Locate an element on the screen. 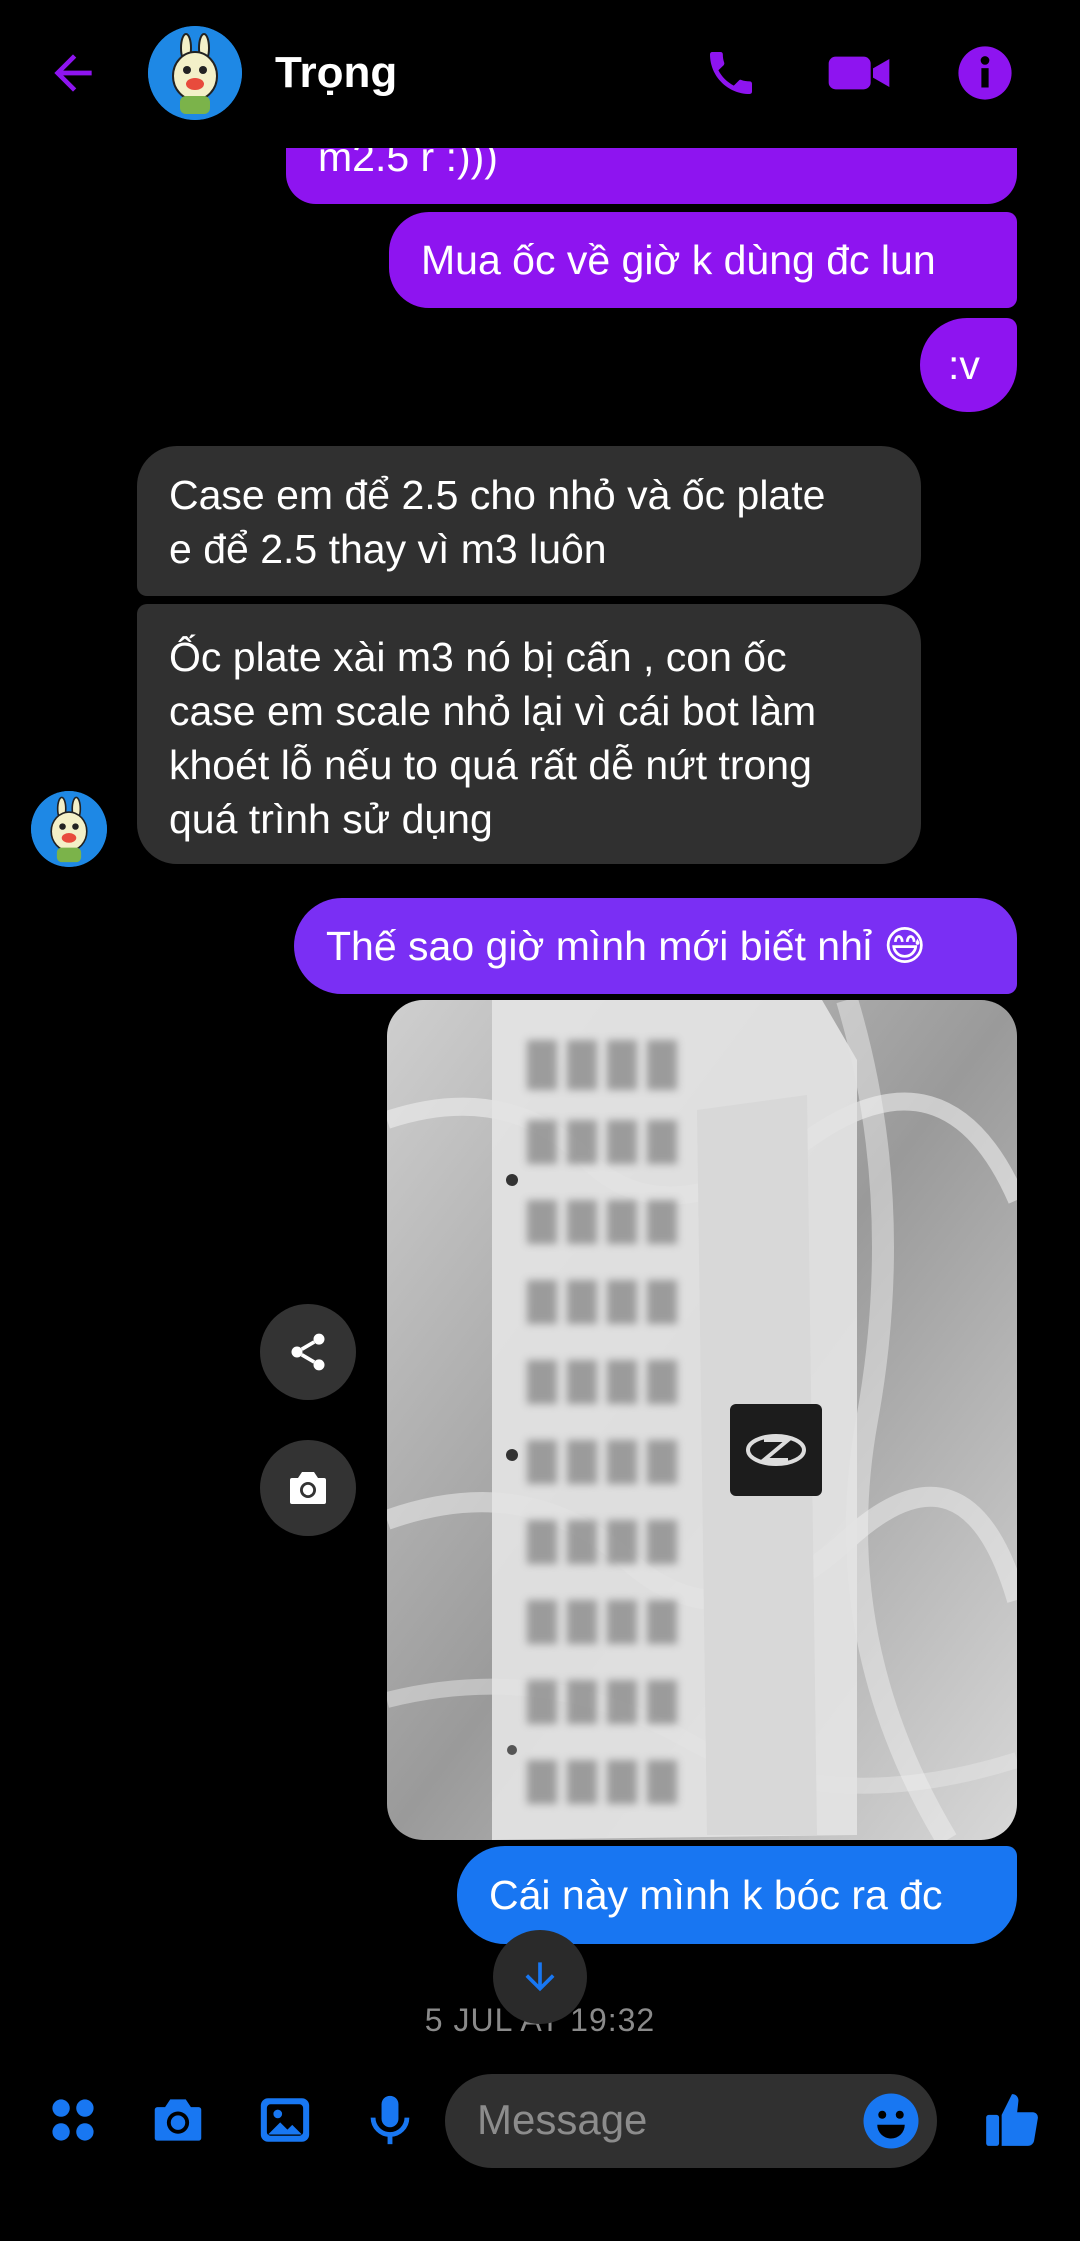  emoji-icon is located at coordinates (891, 2121).